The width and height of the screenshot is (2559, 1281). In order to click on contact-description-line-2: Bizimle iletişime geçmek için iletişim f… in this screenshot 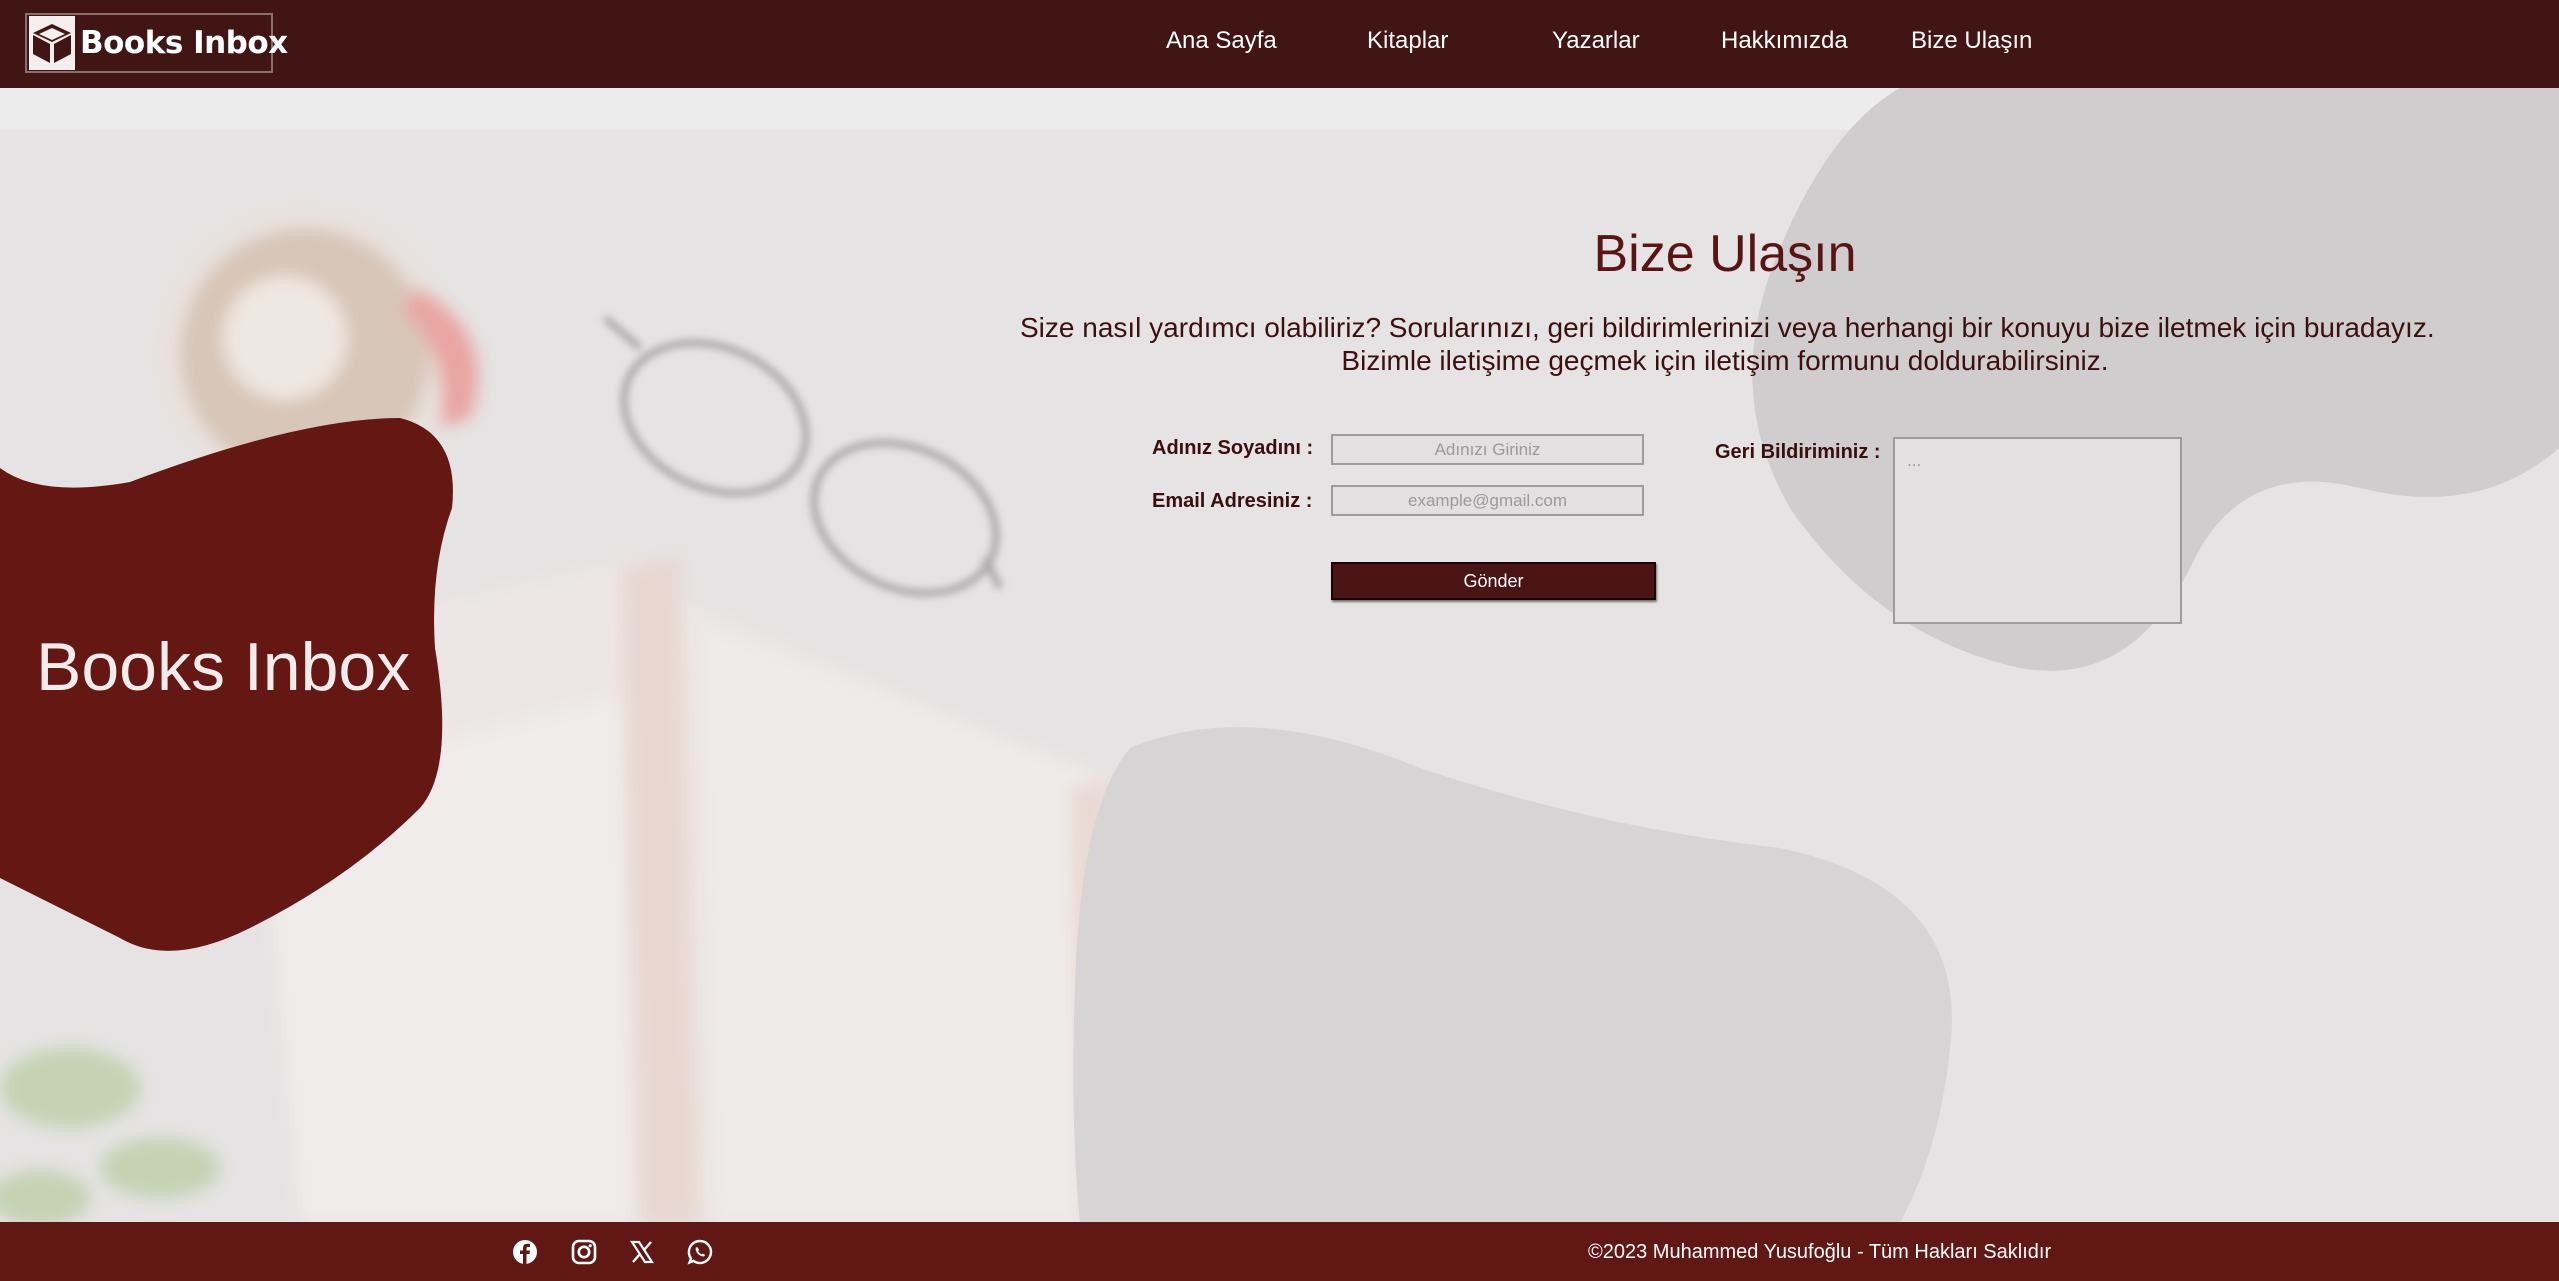, I will do `click(1725, 360)`.